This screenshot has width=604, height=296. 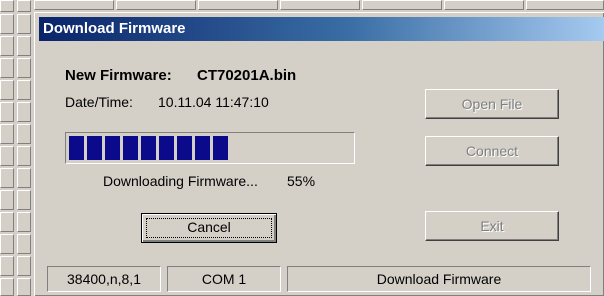 What do you see at coordinates (301, 181) in the screenshot?
I see `progress-percent-text: 55%` at bounding box center [301, 181].